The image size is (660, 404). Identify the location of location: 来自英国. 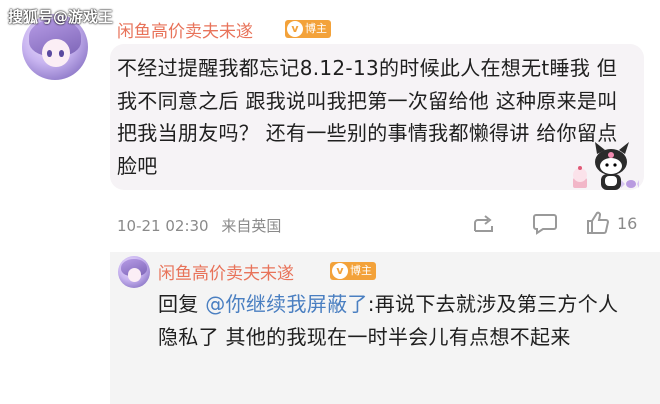
(251, 226).